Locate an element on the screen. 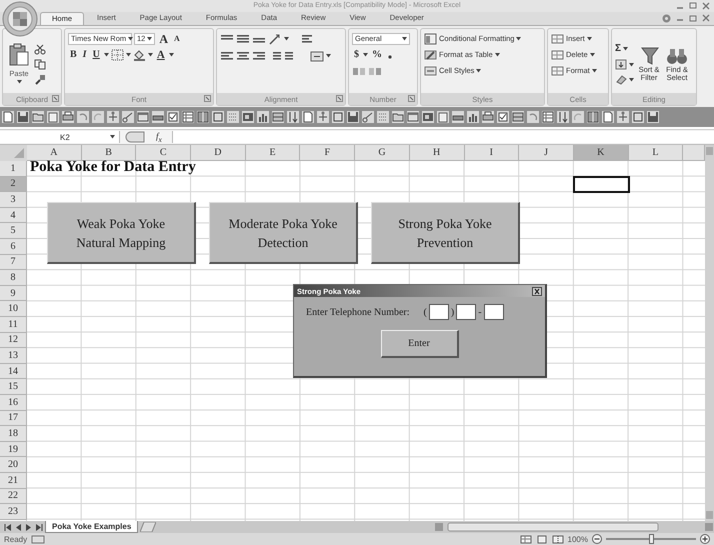  close-icon is located at coordinates (537, 291).